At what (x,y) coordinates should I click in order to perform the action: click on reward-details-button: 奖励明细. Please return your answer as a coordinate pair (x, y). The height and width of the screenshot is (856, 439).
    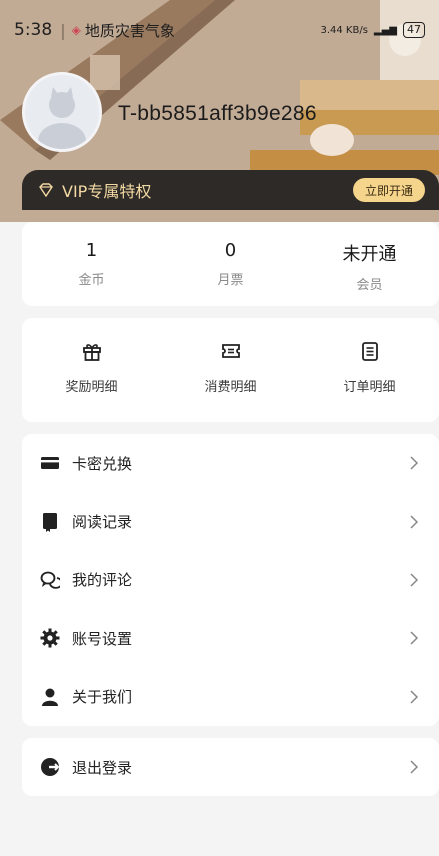
    Looking at the image, I should click on (91, 370).